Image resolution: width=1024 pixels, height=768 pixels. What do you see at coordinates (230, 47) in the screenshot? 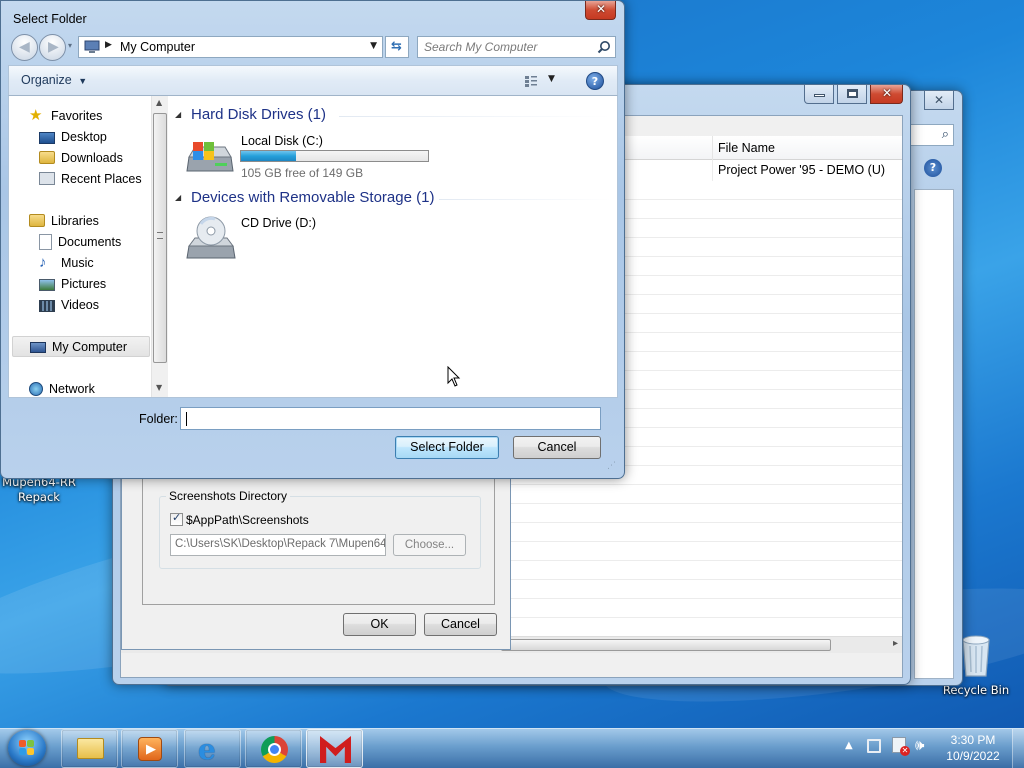
I see `address-bar: ▶ My Computer ▼` at bounding box center [230, 47].